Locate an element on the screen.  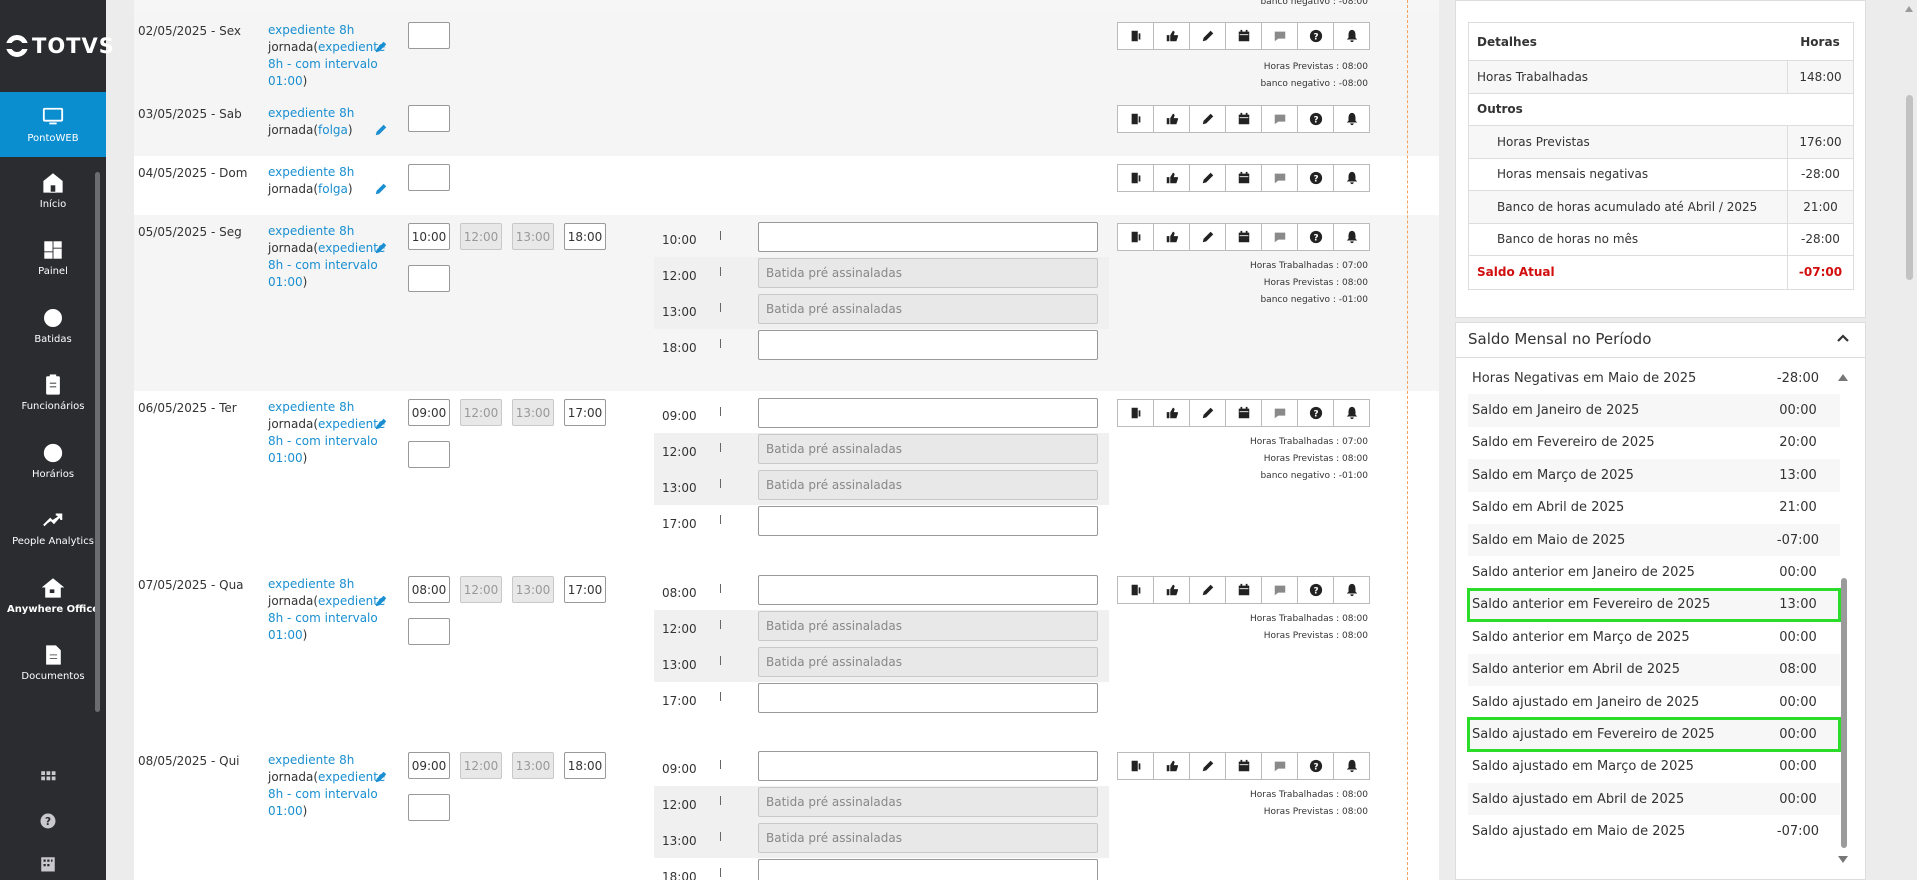
help-button: ? is located at coordinates (47, 820).